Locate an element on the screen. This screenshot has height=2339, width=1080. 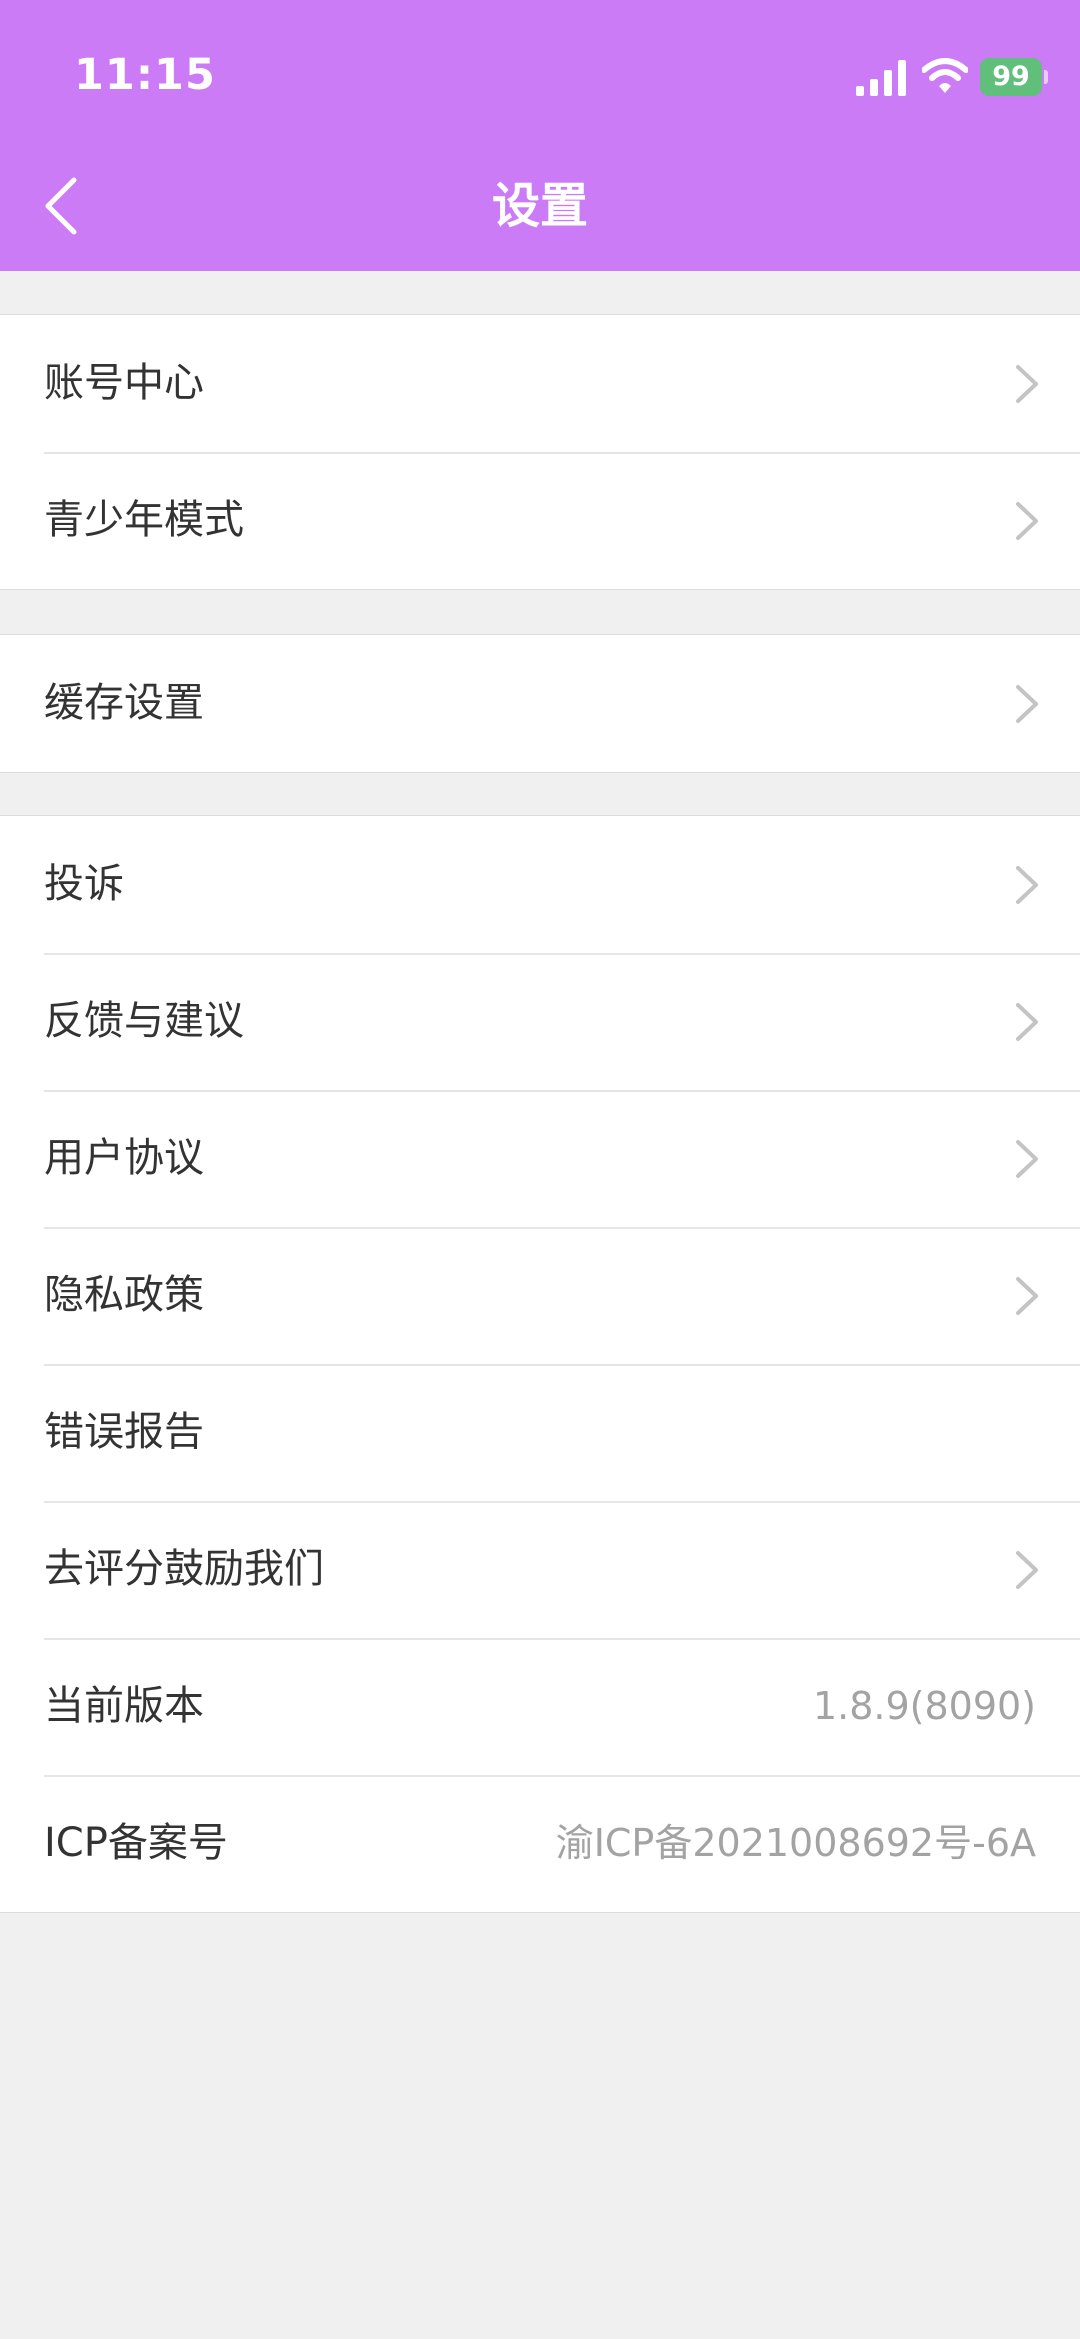
status-time: 11:15 is located at coordinates (145, 75).